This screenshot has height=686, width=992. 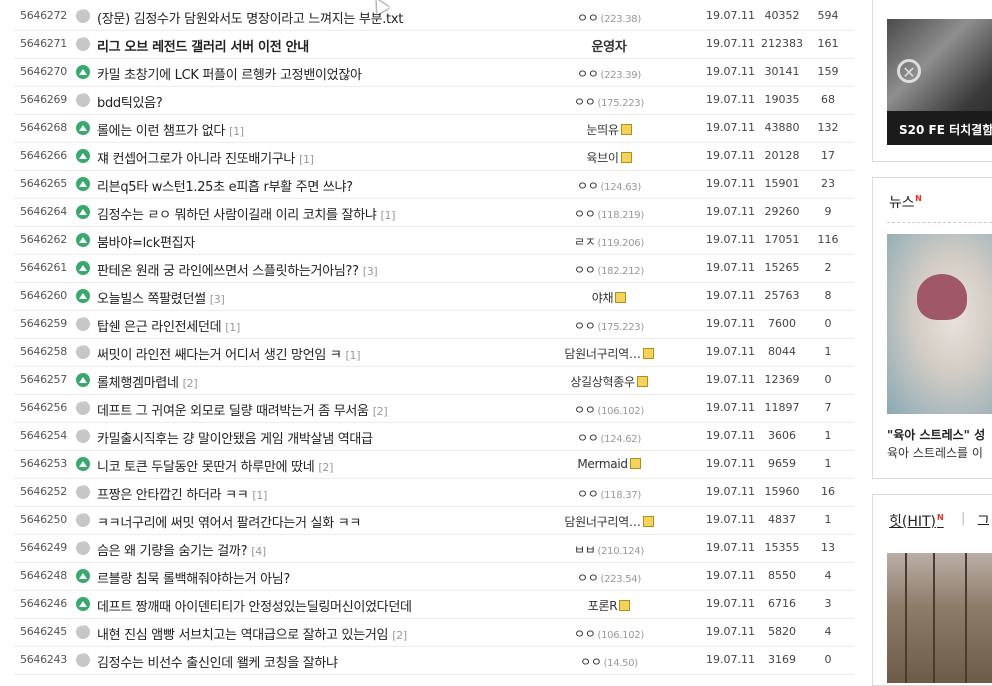 I want to click on post-title-text: bdd틱있음?, so click(x=130, y=103).